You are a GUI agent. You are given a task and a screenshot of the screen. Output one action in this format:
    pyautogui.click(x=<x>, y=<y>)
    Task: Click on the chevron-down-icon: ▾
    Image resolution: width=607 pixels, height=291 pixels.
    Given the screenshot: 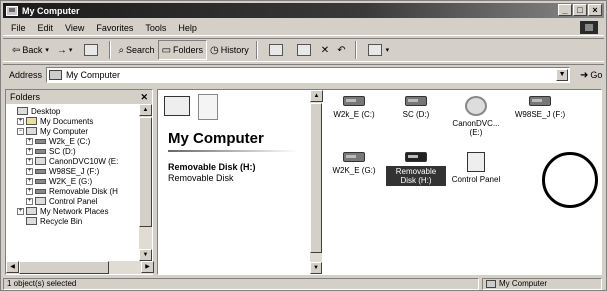 What is the action you would take?
    pyautogui.click(x=47, y=50)
    